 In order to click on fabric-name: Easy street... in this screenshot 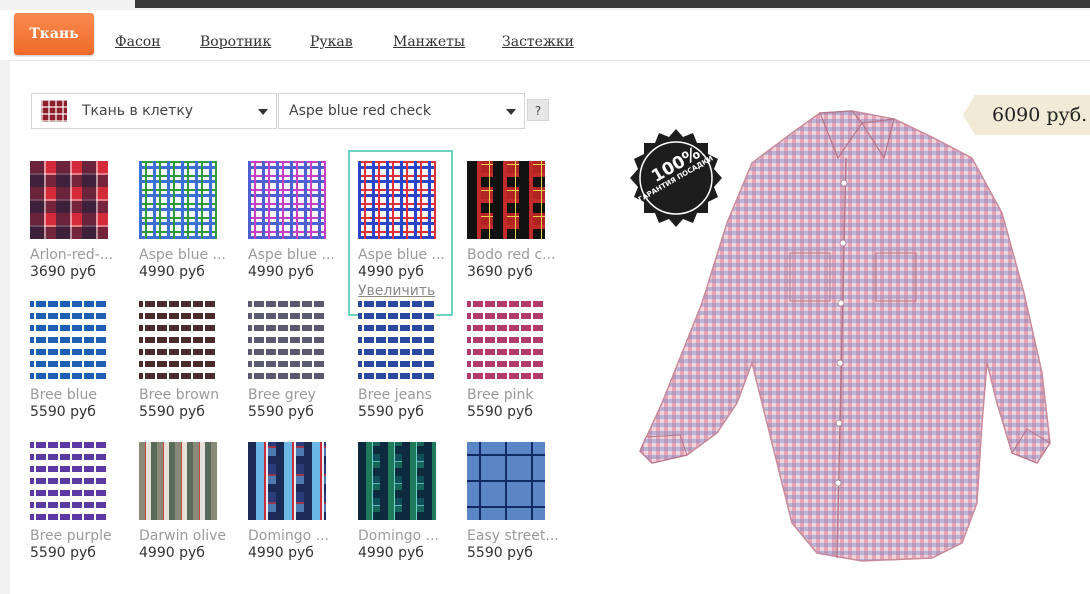, I will do `click(513, 536)`.